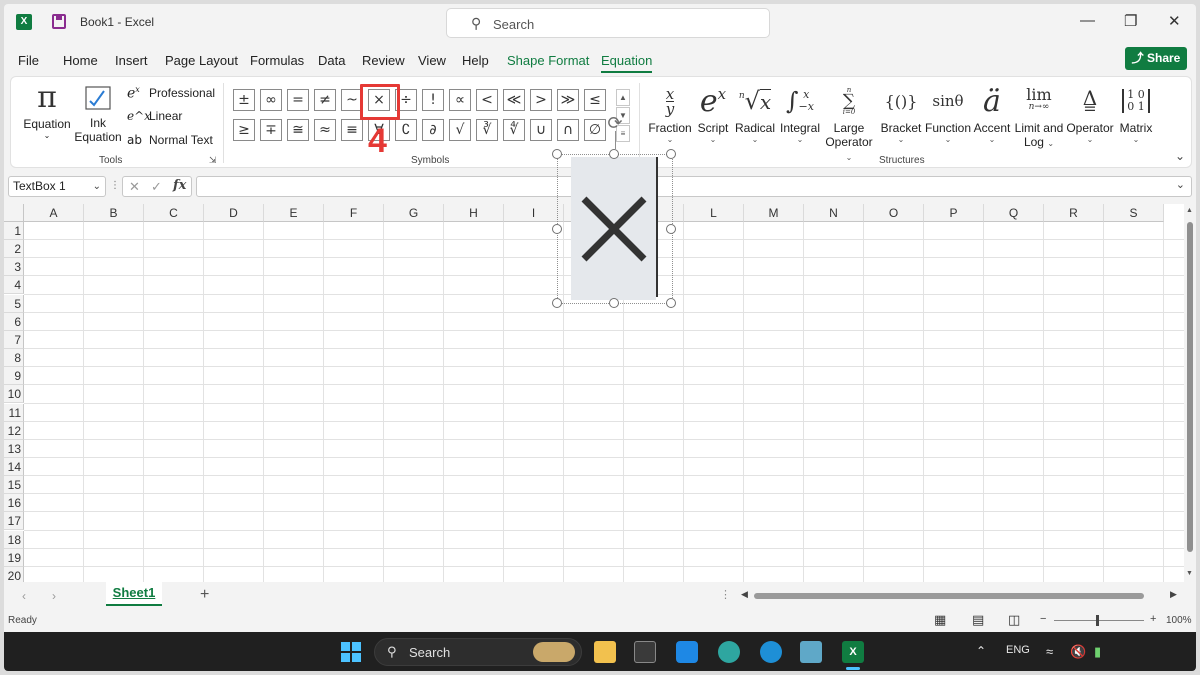  What do you see at coordinates (474, 213) in the screenshot?
I see `column-header: H` at bounding box center [474, 213].